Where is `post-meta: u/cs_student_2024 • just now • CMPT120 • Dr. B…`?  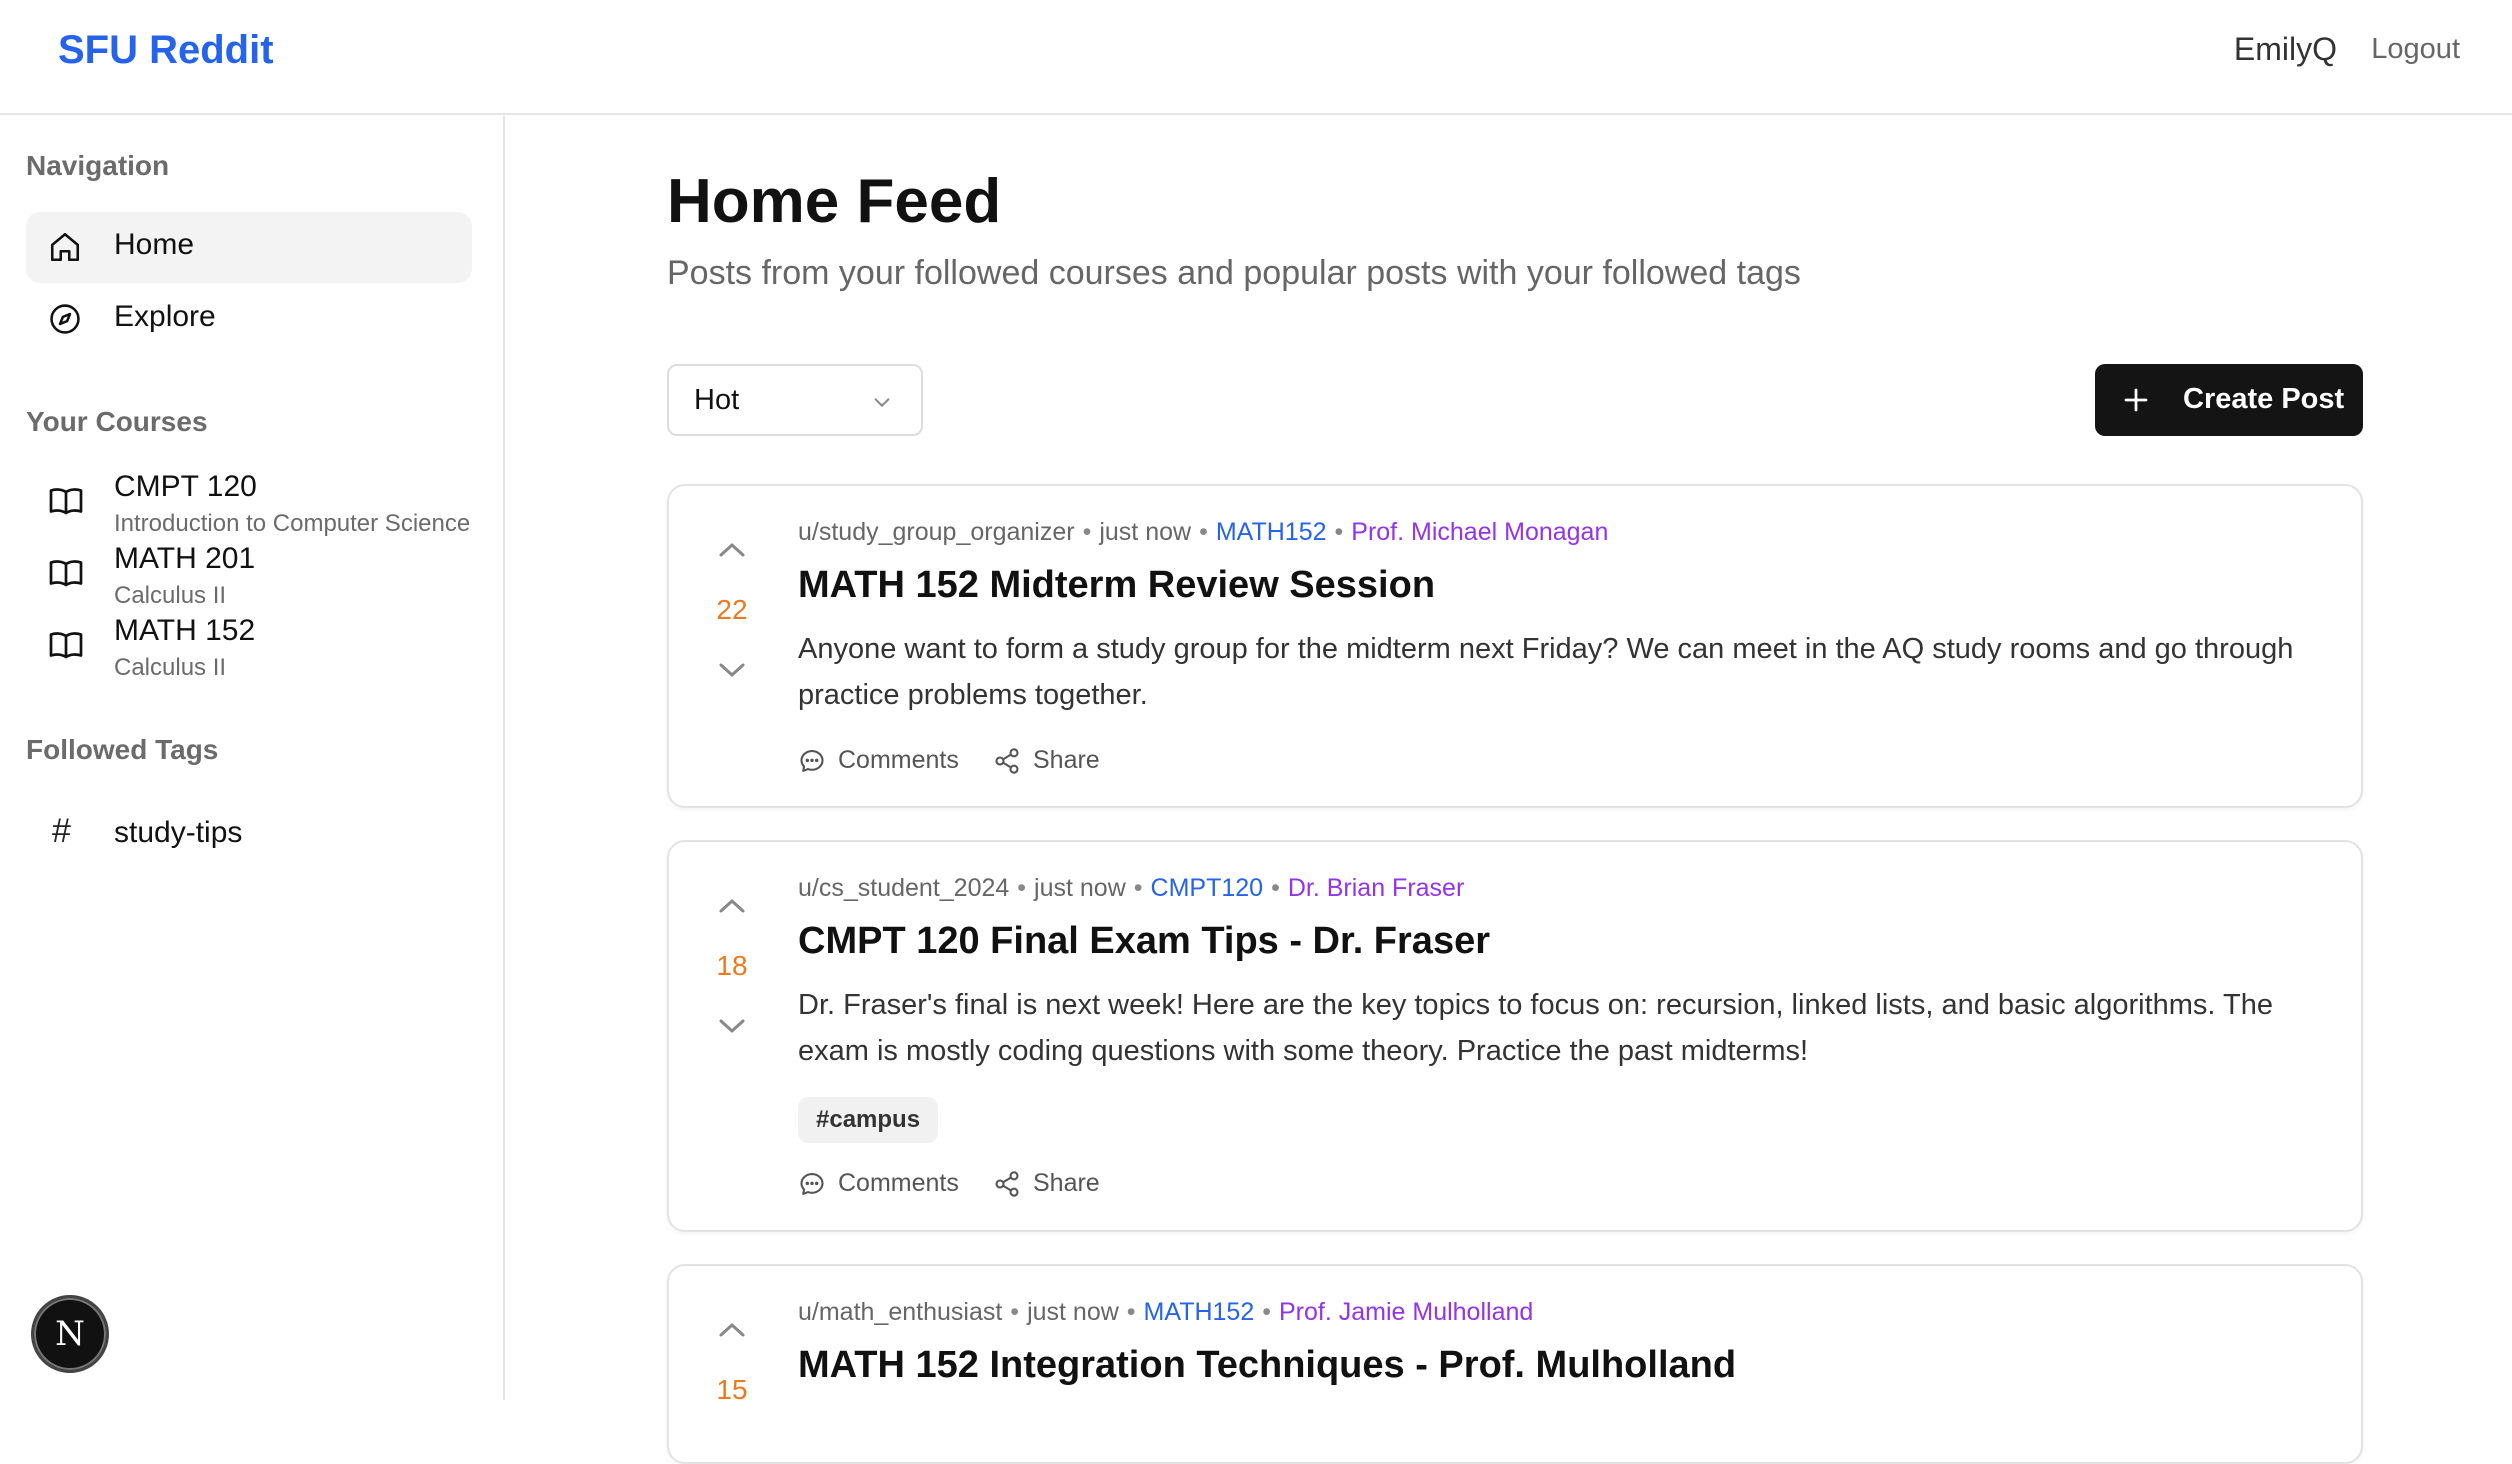
post-meta: u/cs_student_2024 • just now • CMPT120 • Dr. B… is located at coordinates (1131, 888).